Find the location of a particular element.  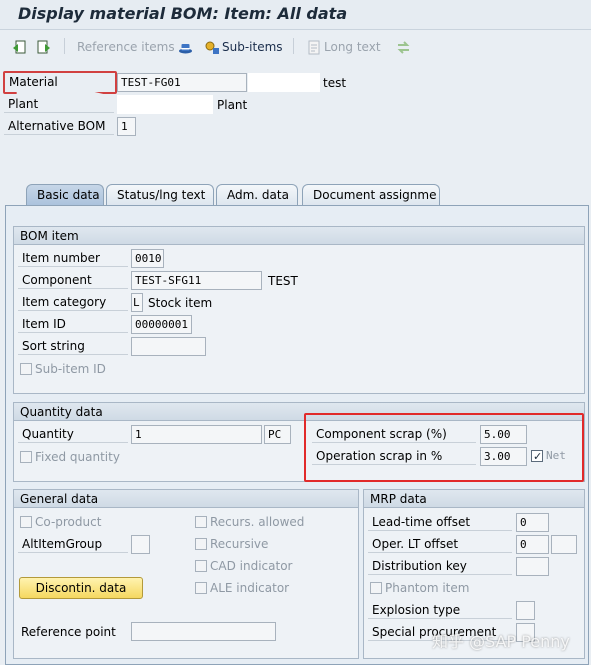

next-item-button is located at coordinates (44, 47).